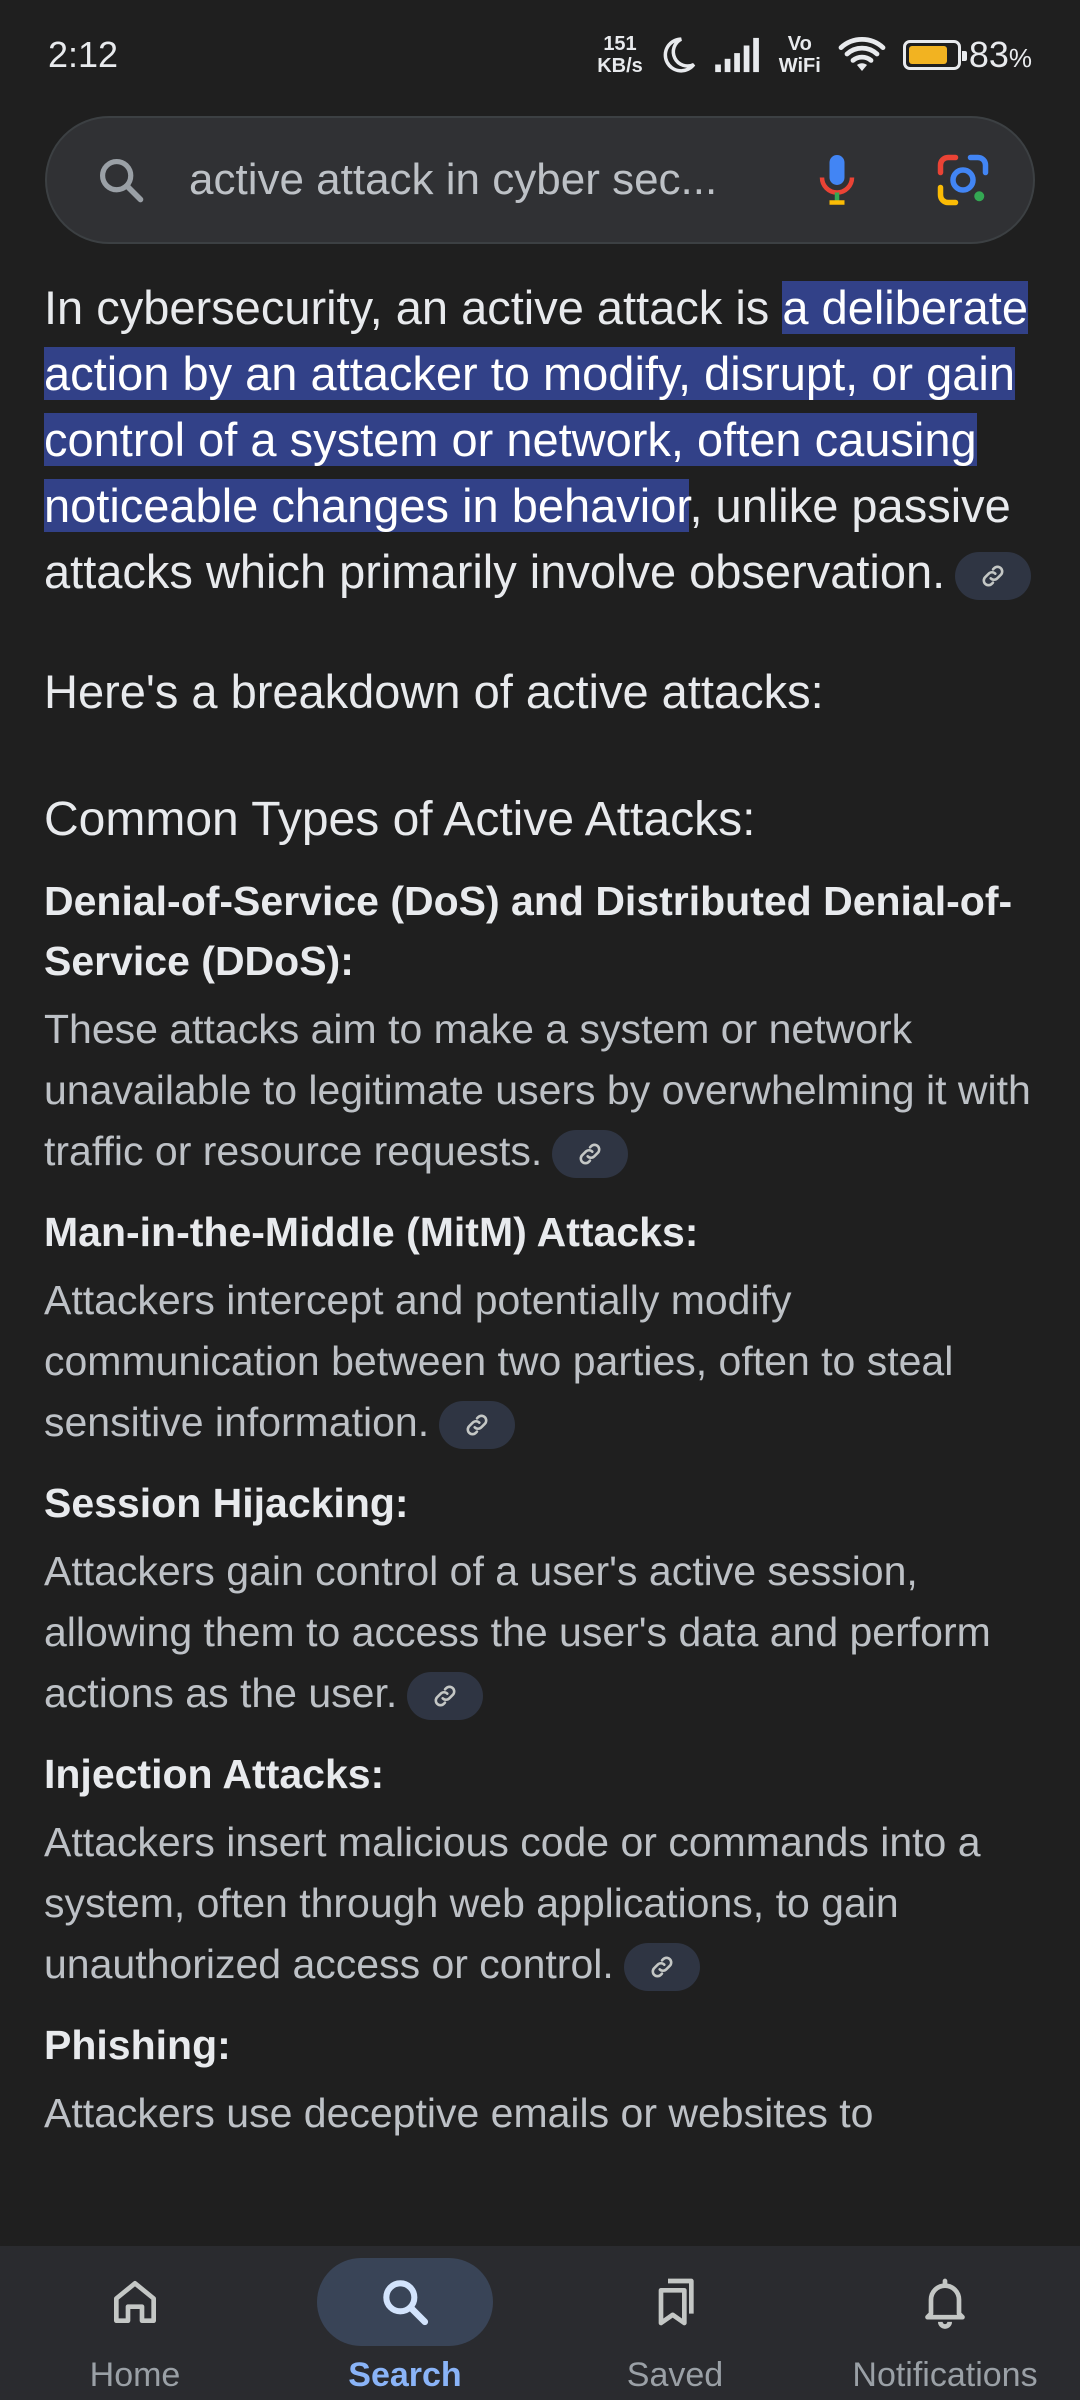  Describe the element at coordinates (540, 55) in the screenshot. I see `status-bar: 2:12 151 KB/s Vo WiFi 83%` at that location.